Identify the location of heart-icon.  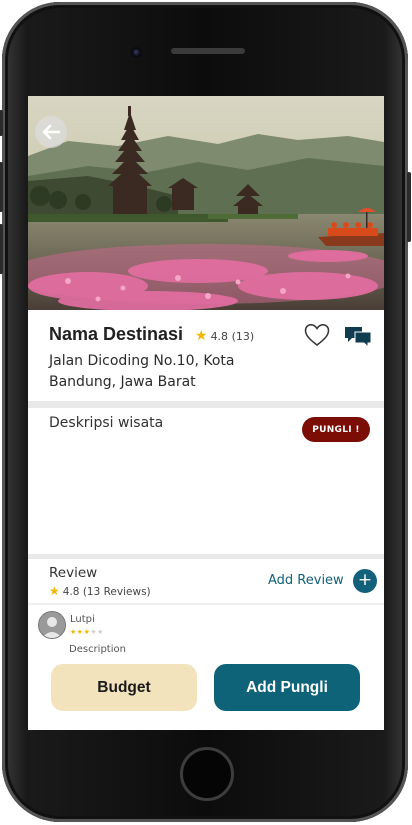
(317, 335).